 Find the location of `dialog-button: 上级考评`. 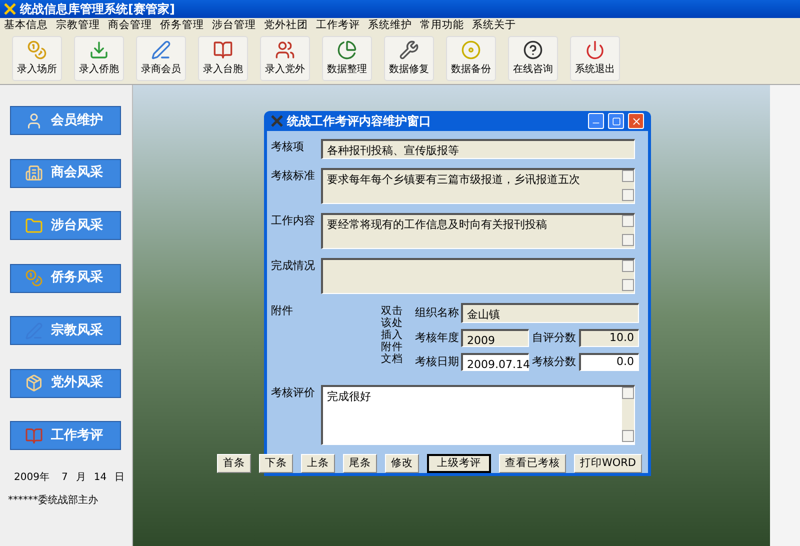

dialog-button: 上级考评 is located at coordinates (458, 463).